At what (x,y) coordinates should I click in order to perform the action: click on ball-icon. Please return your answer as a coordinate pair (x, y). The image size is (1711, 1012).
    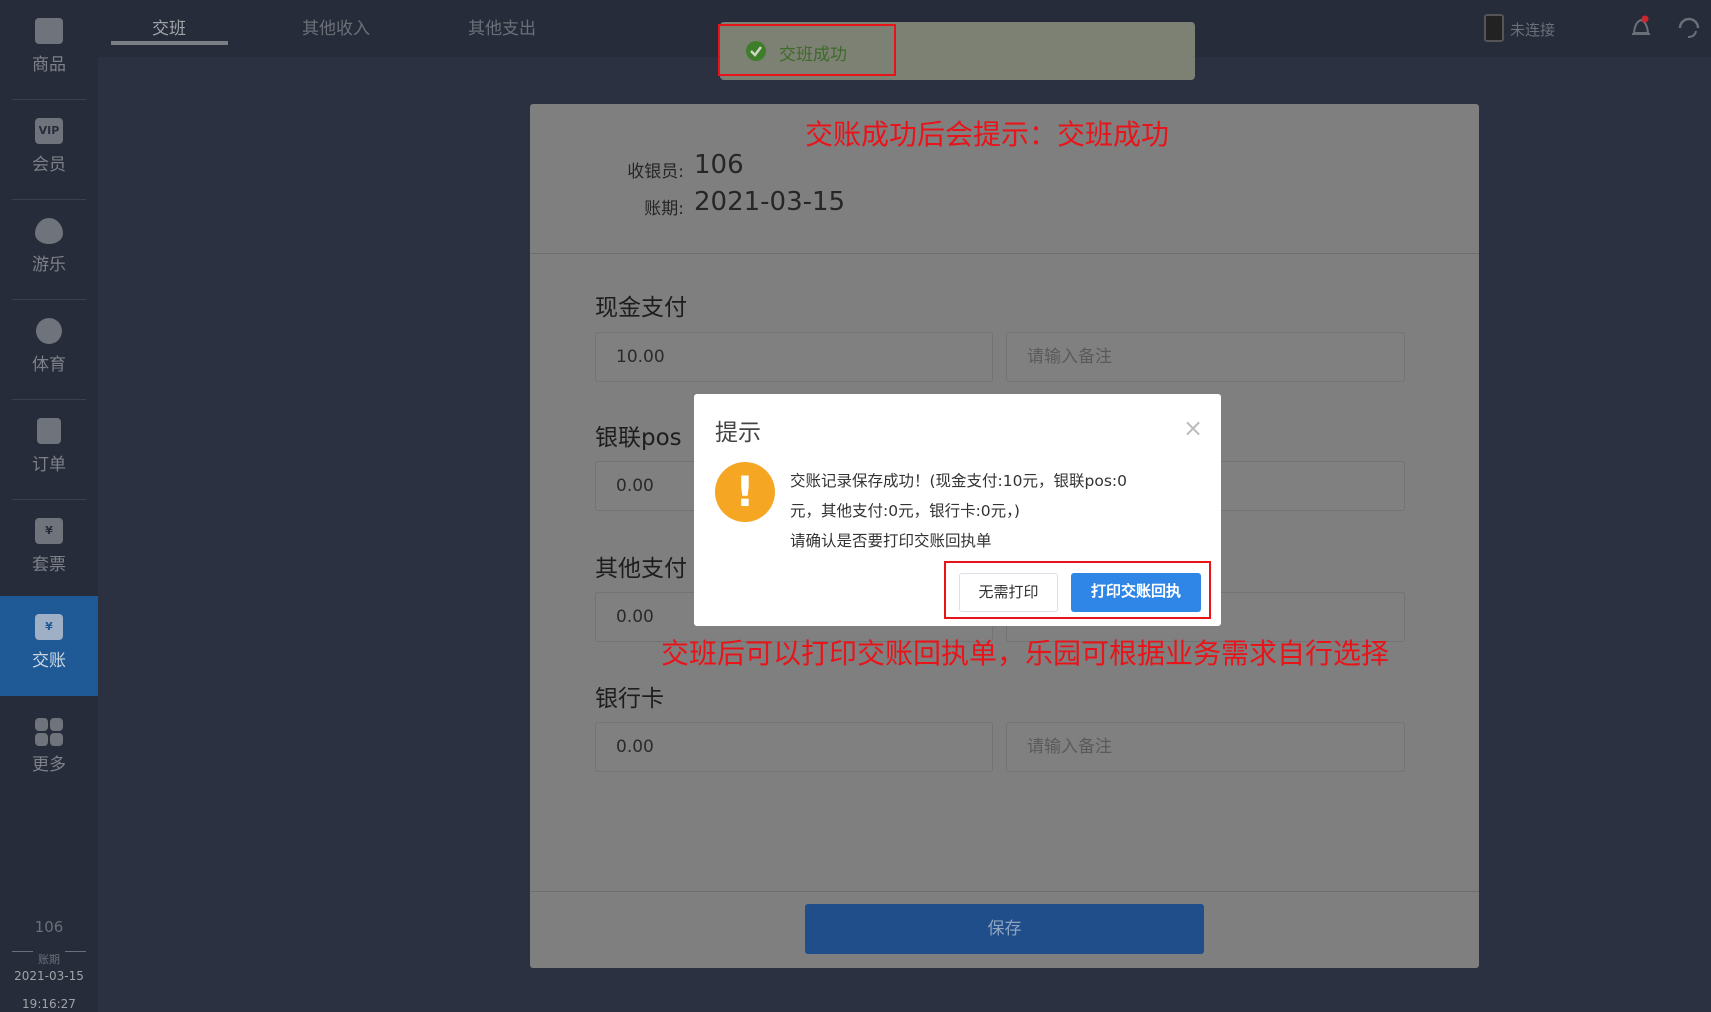
    Looking at the image, I should click on (49, 331).